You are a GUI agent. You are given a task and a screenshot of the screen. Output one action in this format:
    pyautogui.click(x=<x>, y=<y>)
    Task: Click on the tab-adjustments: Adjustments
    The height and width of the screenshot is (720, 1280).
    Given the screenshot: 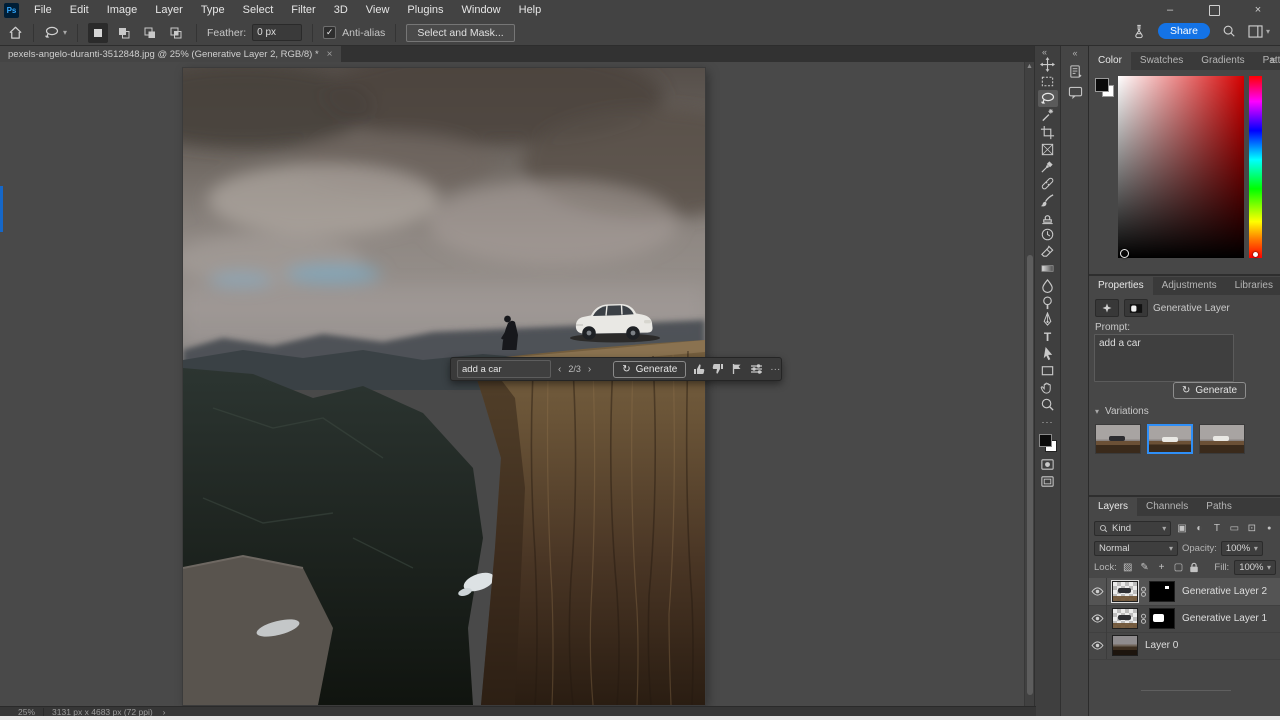 What is the action you would take?
    pyautogui.click(x=1189, y=286)
    